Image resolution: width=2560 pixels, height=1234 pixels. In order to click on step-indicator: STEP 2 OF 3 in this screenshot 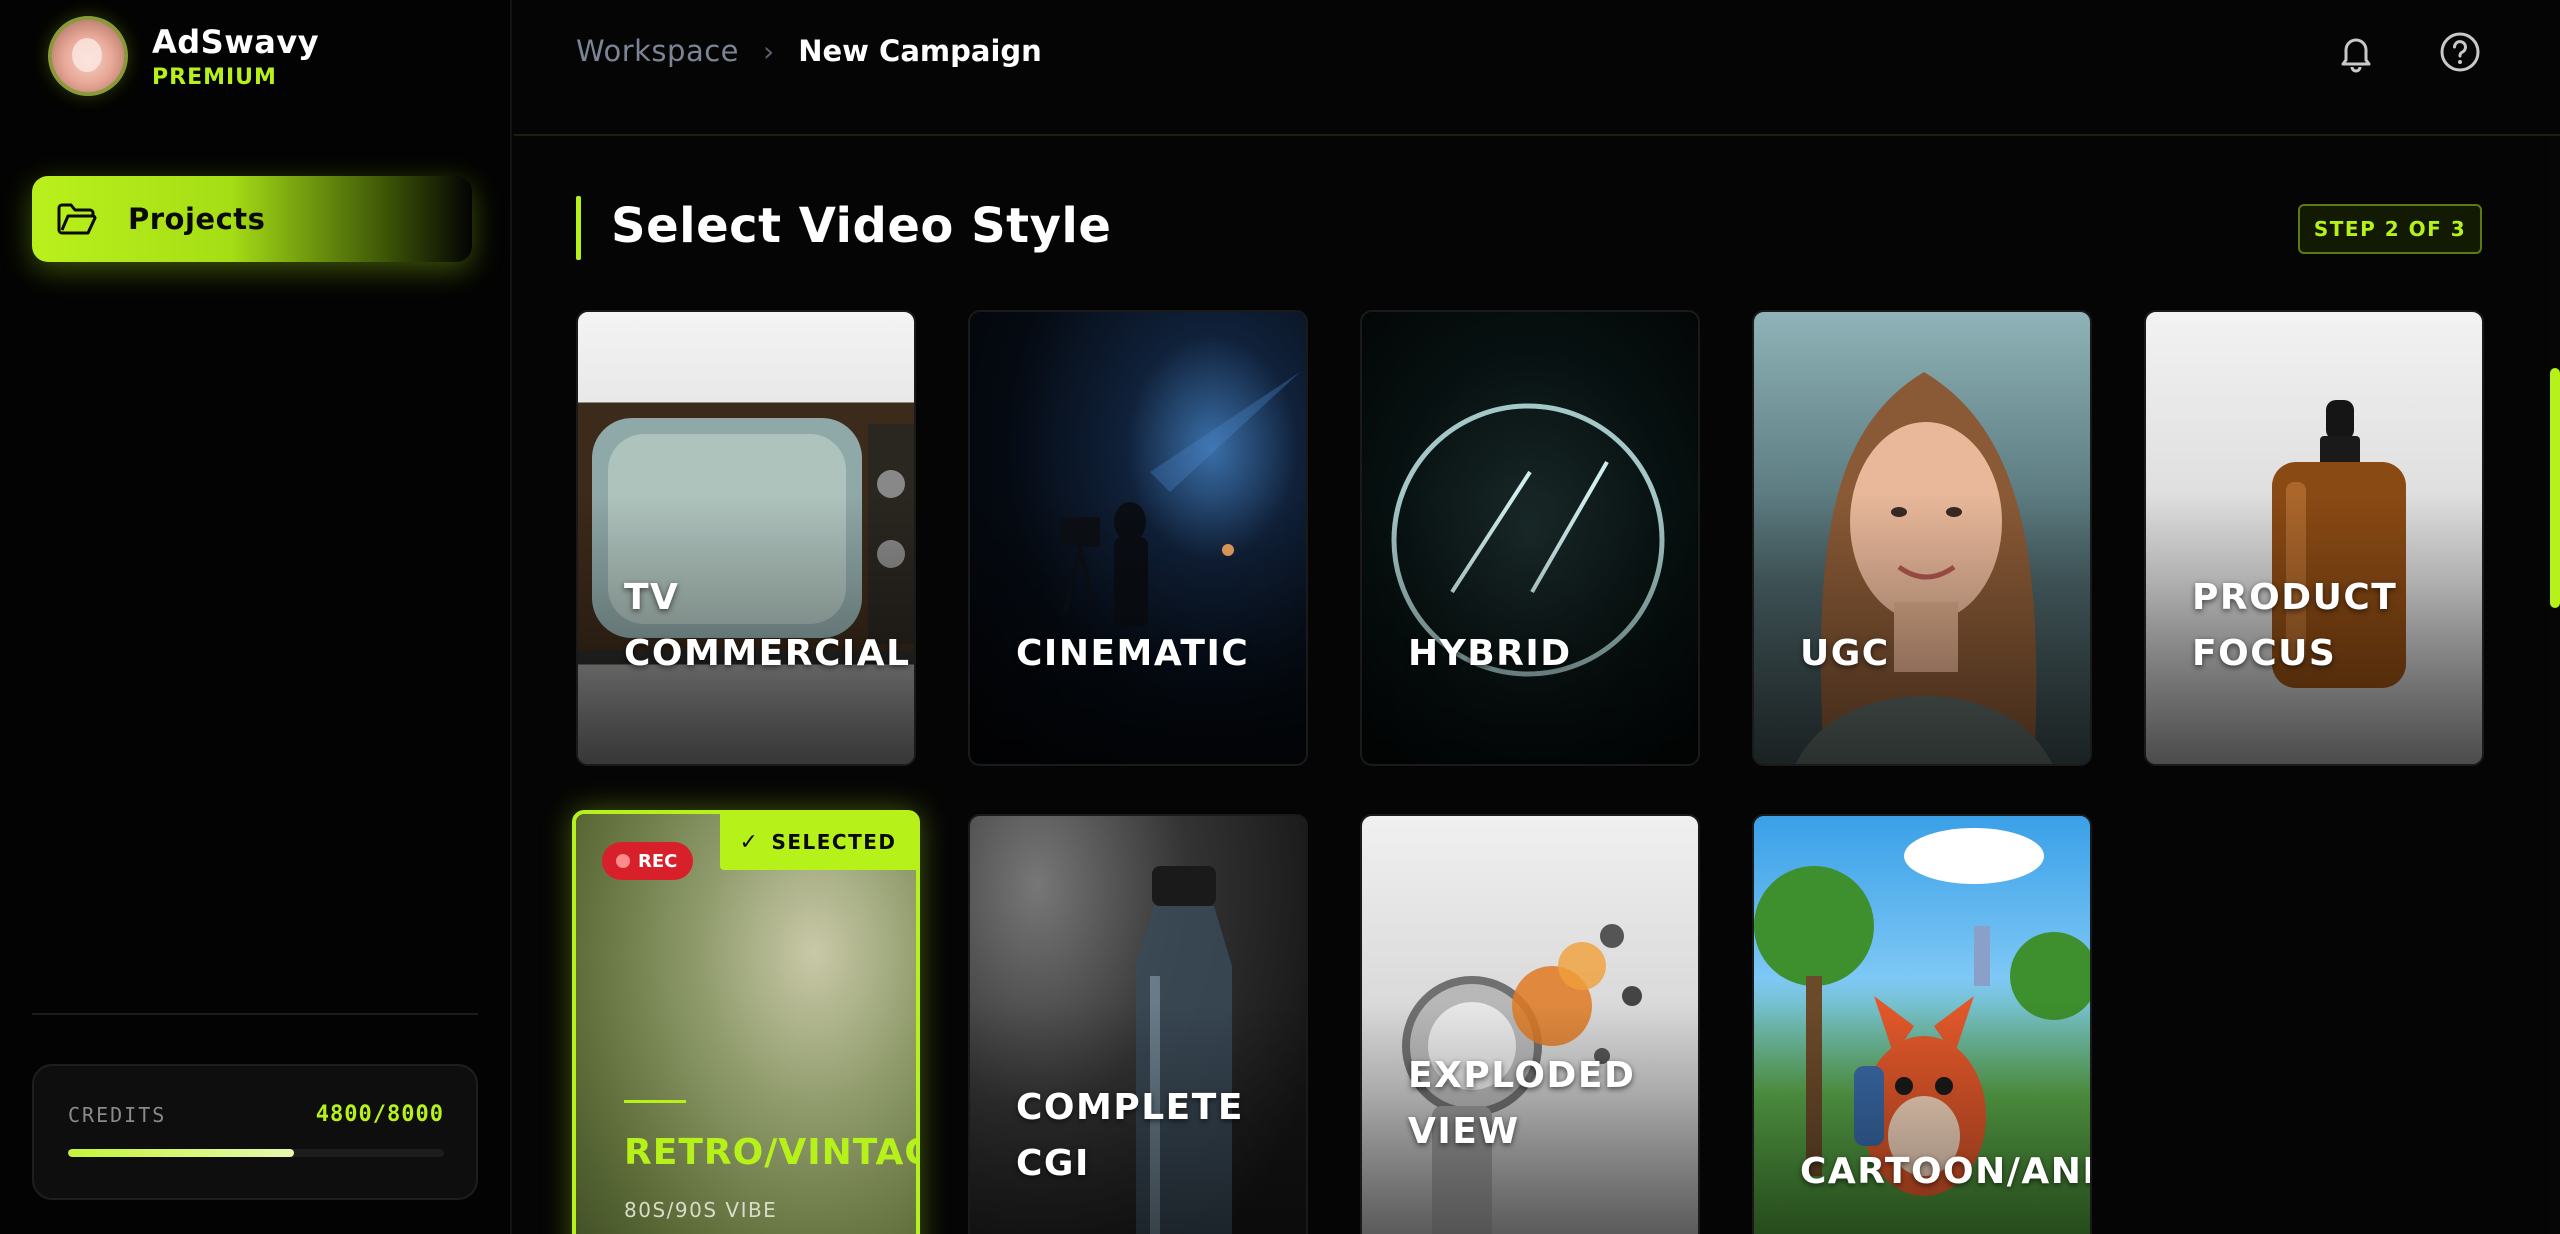, I will do `click(2390, 229)`.